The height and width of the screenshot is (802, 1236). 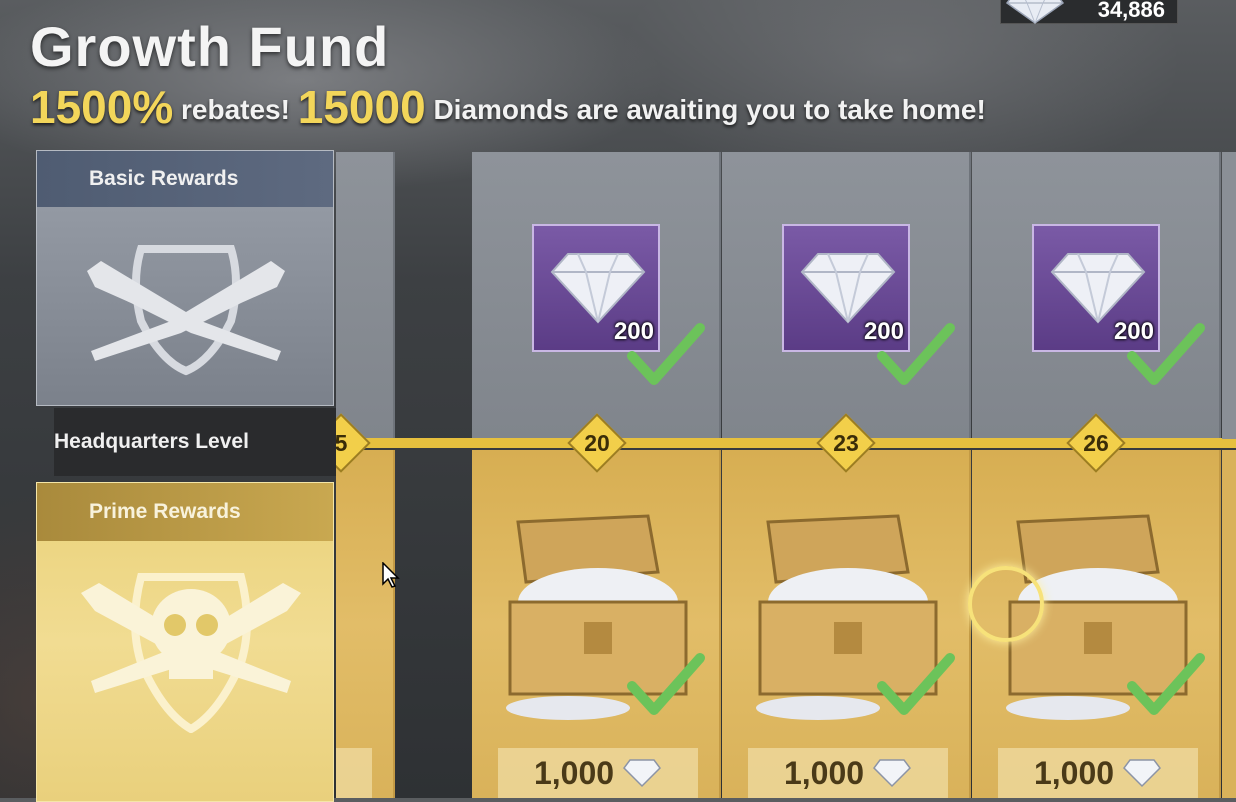 I want to click on mouse-cursor-icon, so click(x=391, y=575).